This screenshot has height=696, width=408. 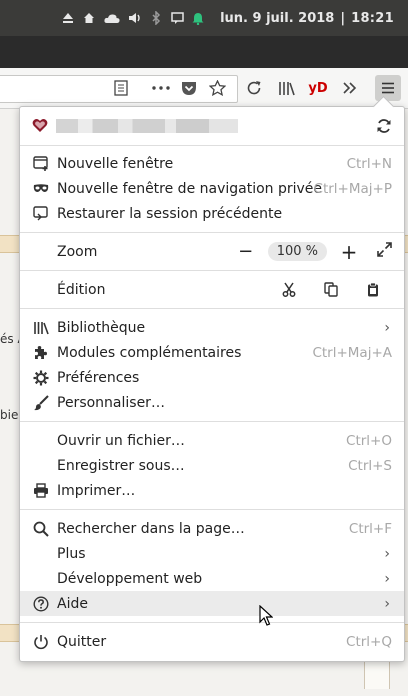 What do you see at coordinates (41, 529) in the screenshot?
I see `search-icon` at bounding box center [41, 529].